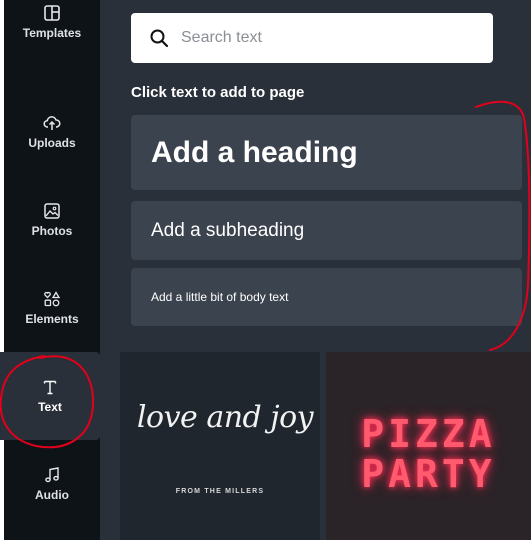 The image size is (531, 540). Describe the element at coordinates (218, 92) in the screenshot. I see `section-title: Click text to add to page` at that location.